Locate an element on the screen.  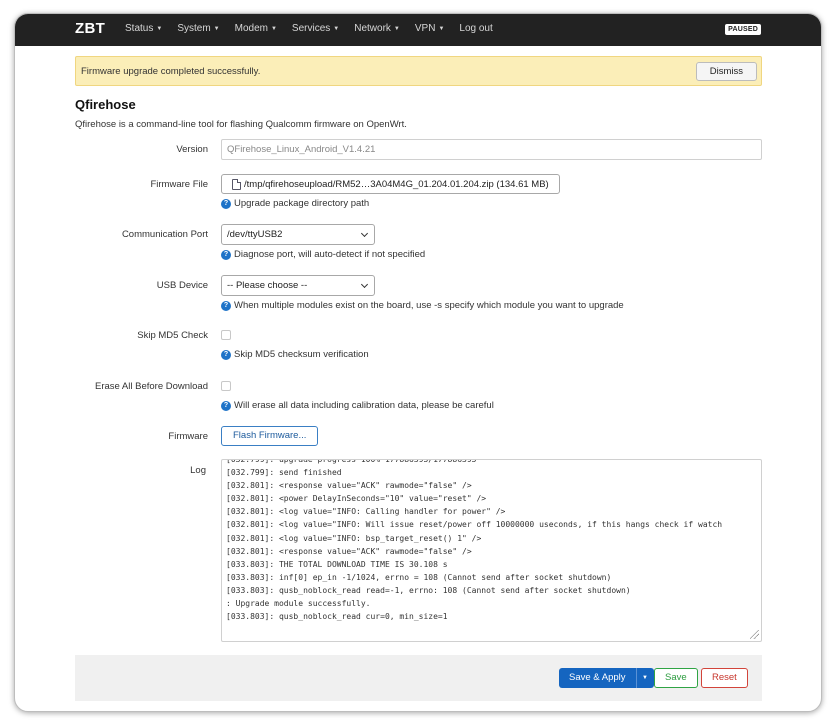
log-line: : Upgrade module successfully. is located at coordinates (298, 604).